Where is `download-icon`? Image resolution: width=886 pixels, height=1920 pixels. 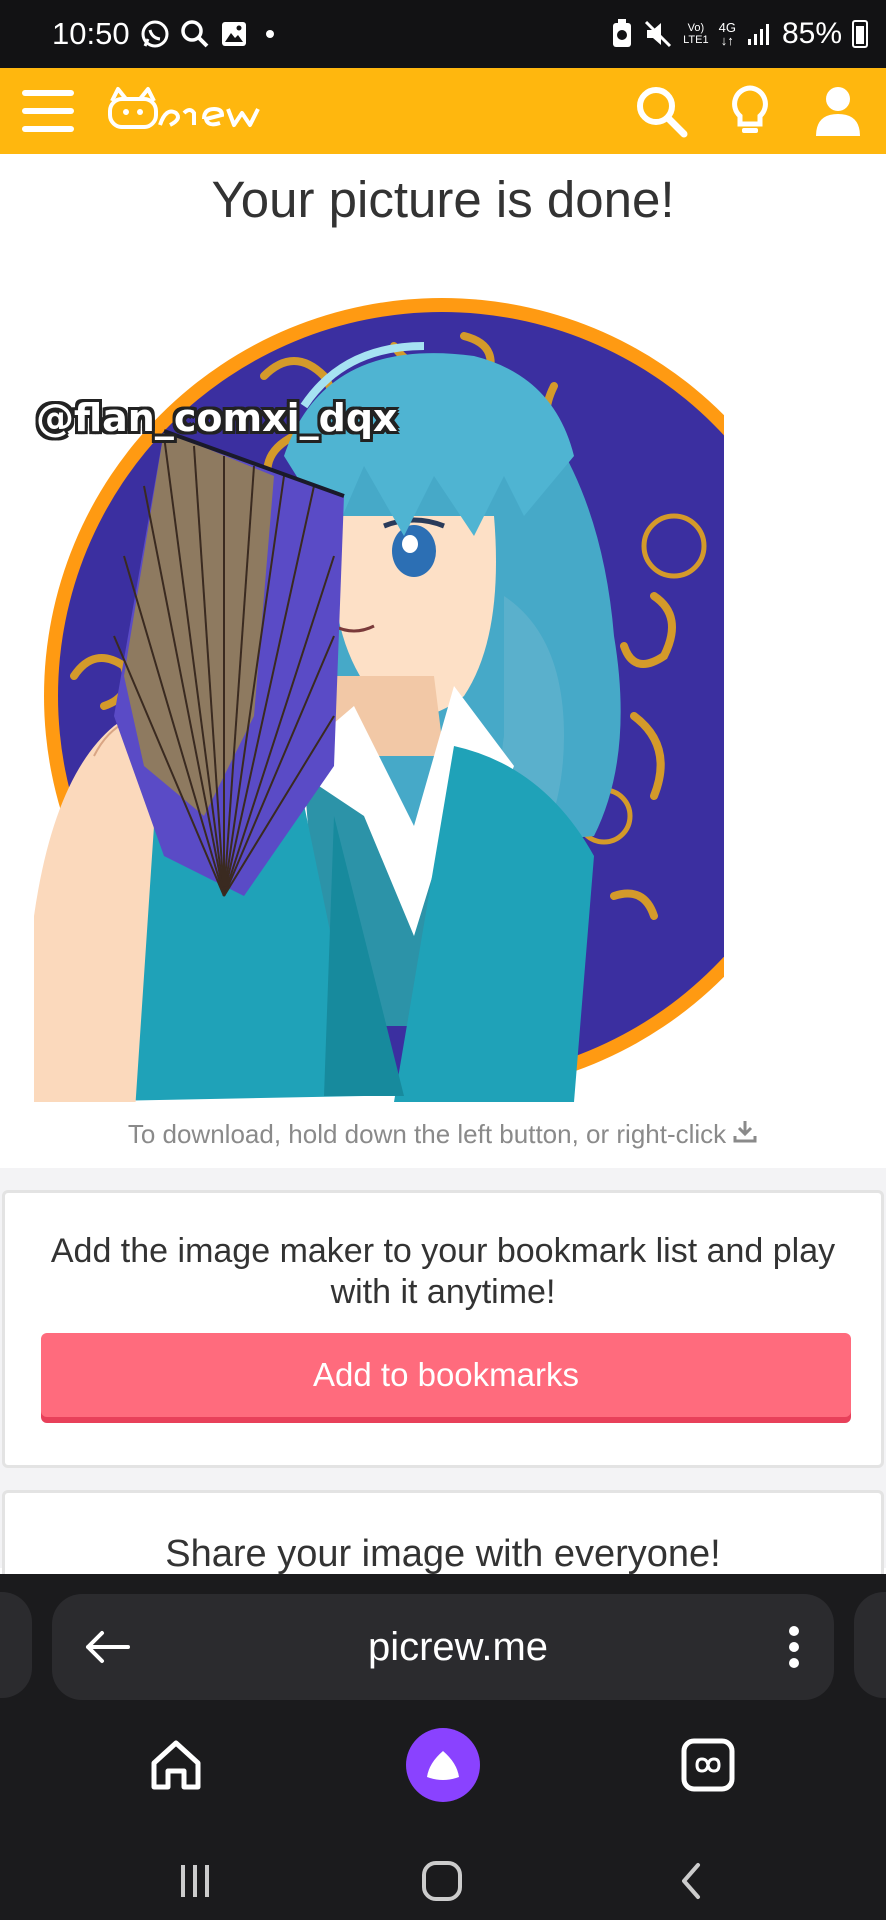
download-icon is located at coordinates (745, 1134).